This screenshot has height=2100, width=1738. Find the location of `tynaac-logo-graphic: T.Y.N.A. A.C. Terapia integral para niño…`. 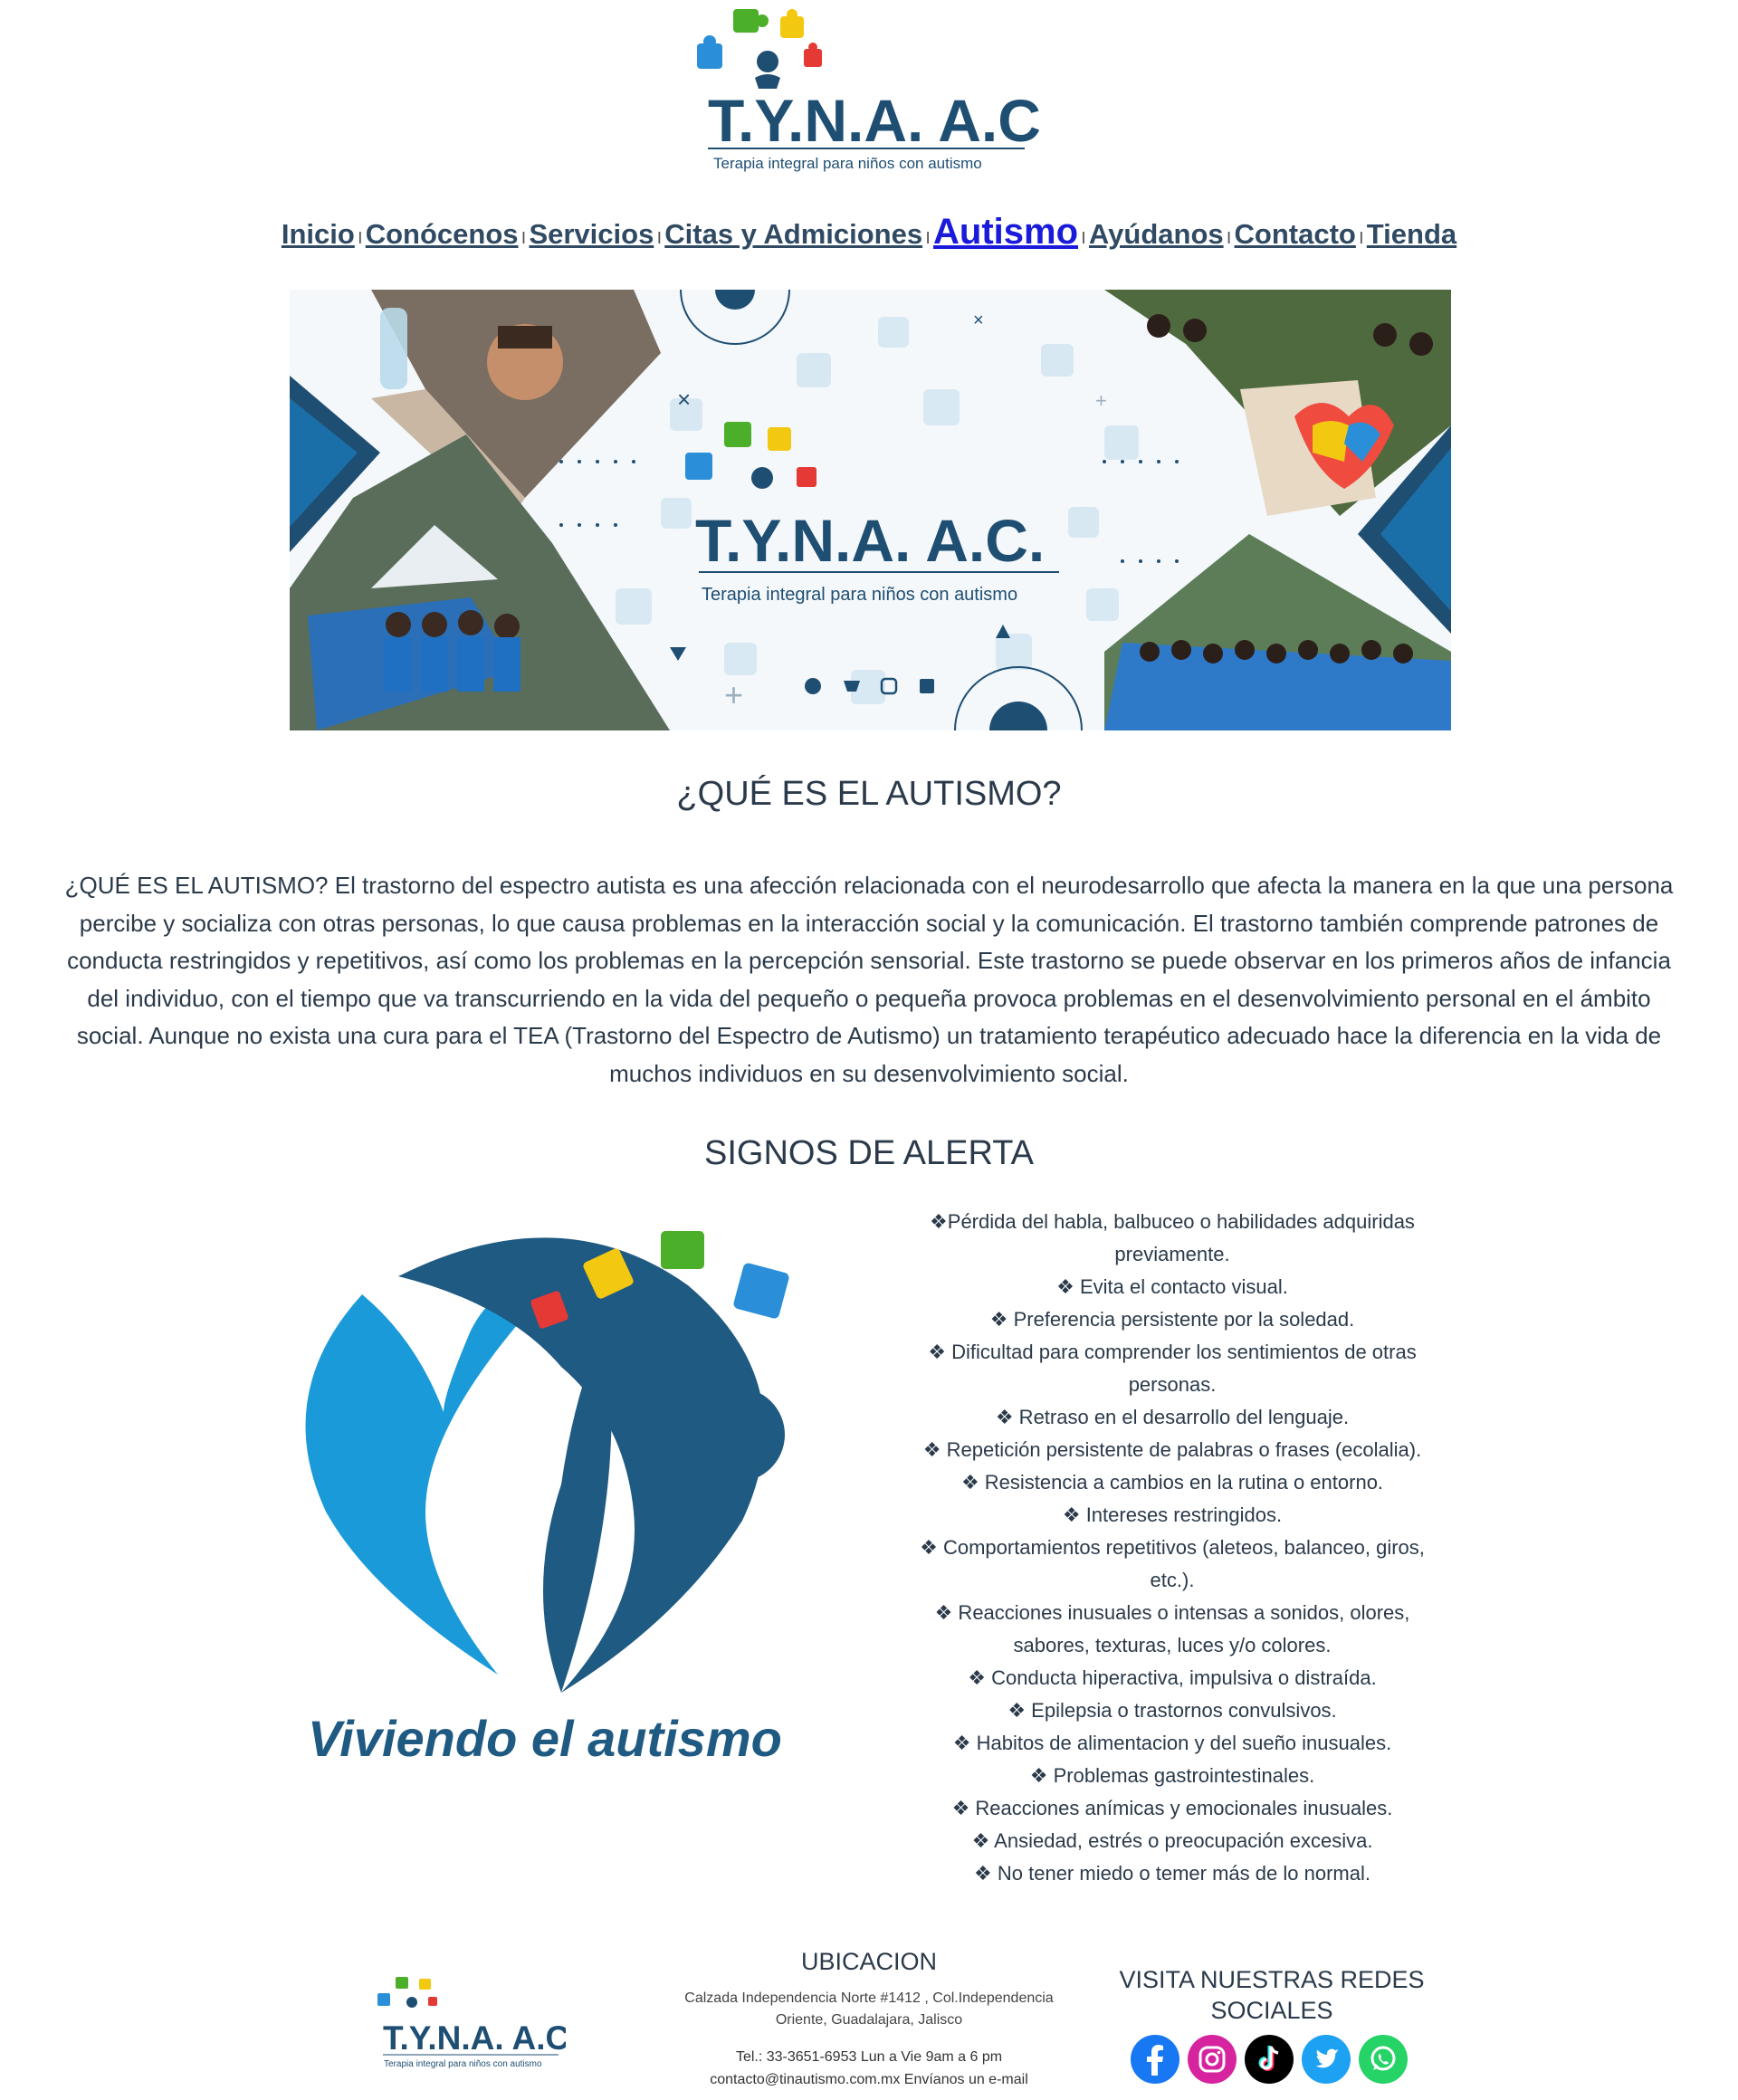

tynaac-logo-graphic: T.Y.N.A. A.C. Terapia integral para niño… is located at coordinates (877, 90).